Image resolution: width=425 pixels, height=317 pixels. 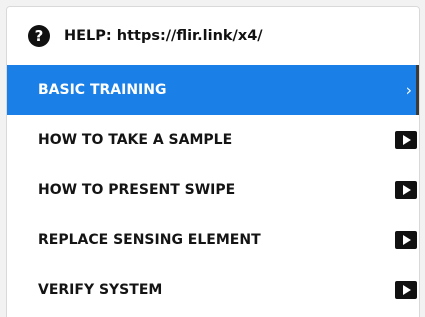 What do you see at coordinates (102, 90) in the screenshot?
I see `menu-item-label: BASIC TRAINING` at bounding box center [102, 90].